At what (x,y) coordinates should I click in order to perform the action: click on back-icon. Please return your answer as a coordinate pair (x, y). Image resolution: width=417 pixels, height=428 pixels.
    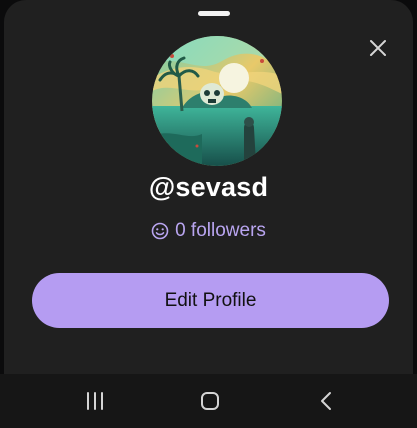
    Looking at the image, I should click on (326, 401).